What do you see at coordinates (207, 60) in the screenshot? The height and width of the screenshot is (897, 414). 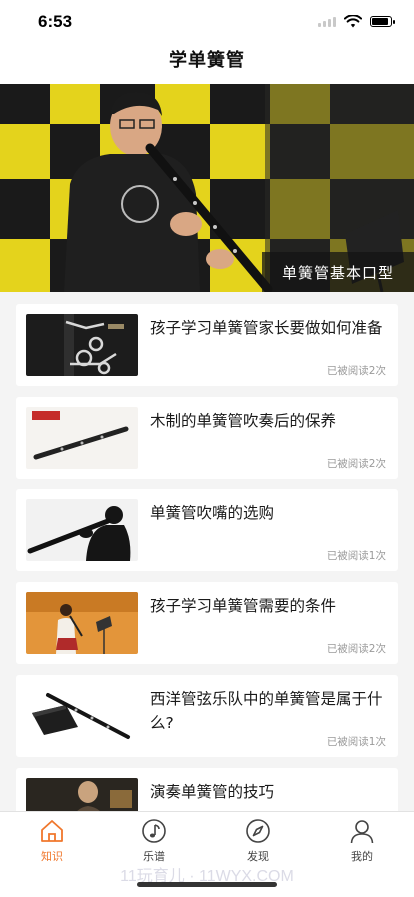 I see `page-title: 学单簧管` at bounding box center [207, 60].